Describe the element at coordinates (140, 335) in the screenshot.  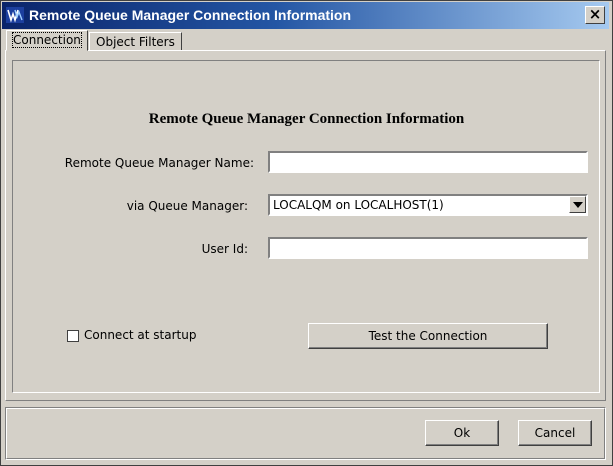
I see `connect-at-startup-label: Connect at startup` at that location.